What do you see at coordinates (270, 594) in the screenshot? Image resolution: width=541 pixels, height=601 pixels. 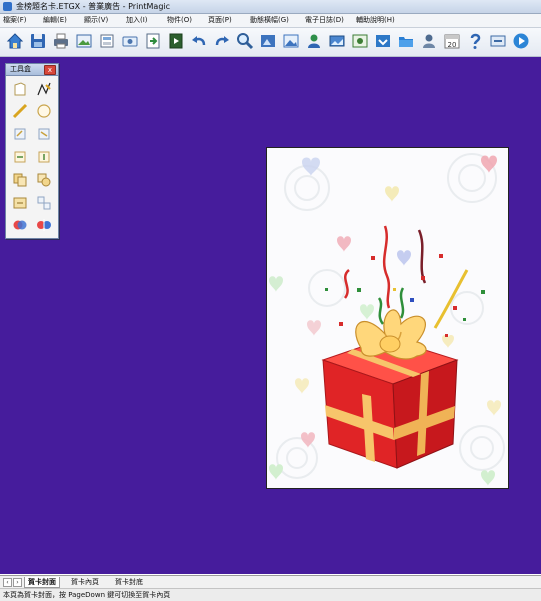 I see `status-bar: 本頁為賀卡封面，按 PageDown 鍵可切換至賀卡內頁` at bounding box center [270, 594].